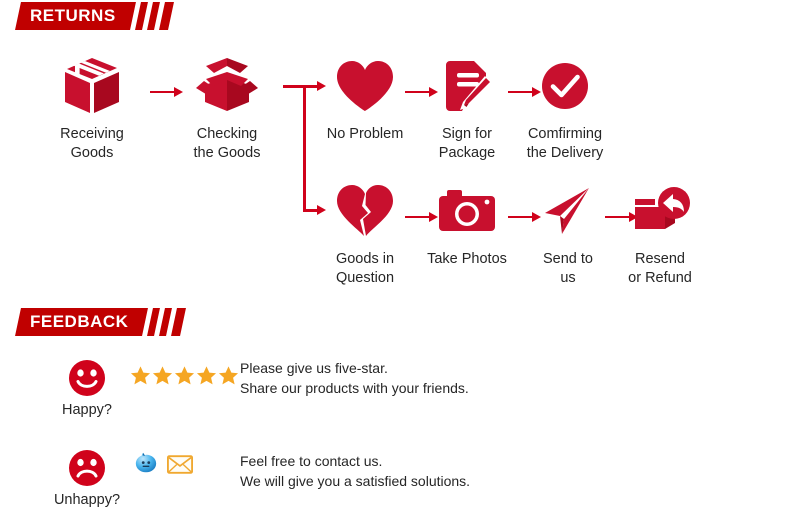 Image resolution: width=790 pixels, height=525 pixels. What do you see at coordinates (565, 86) in the screenshot?
I see `check-circle-icon` at bounding box center [565, 86].